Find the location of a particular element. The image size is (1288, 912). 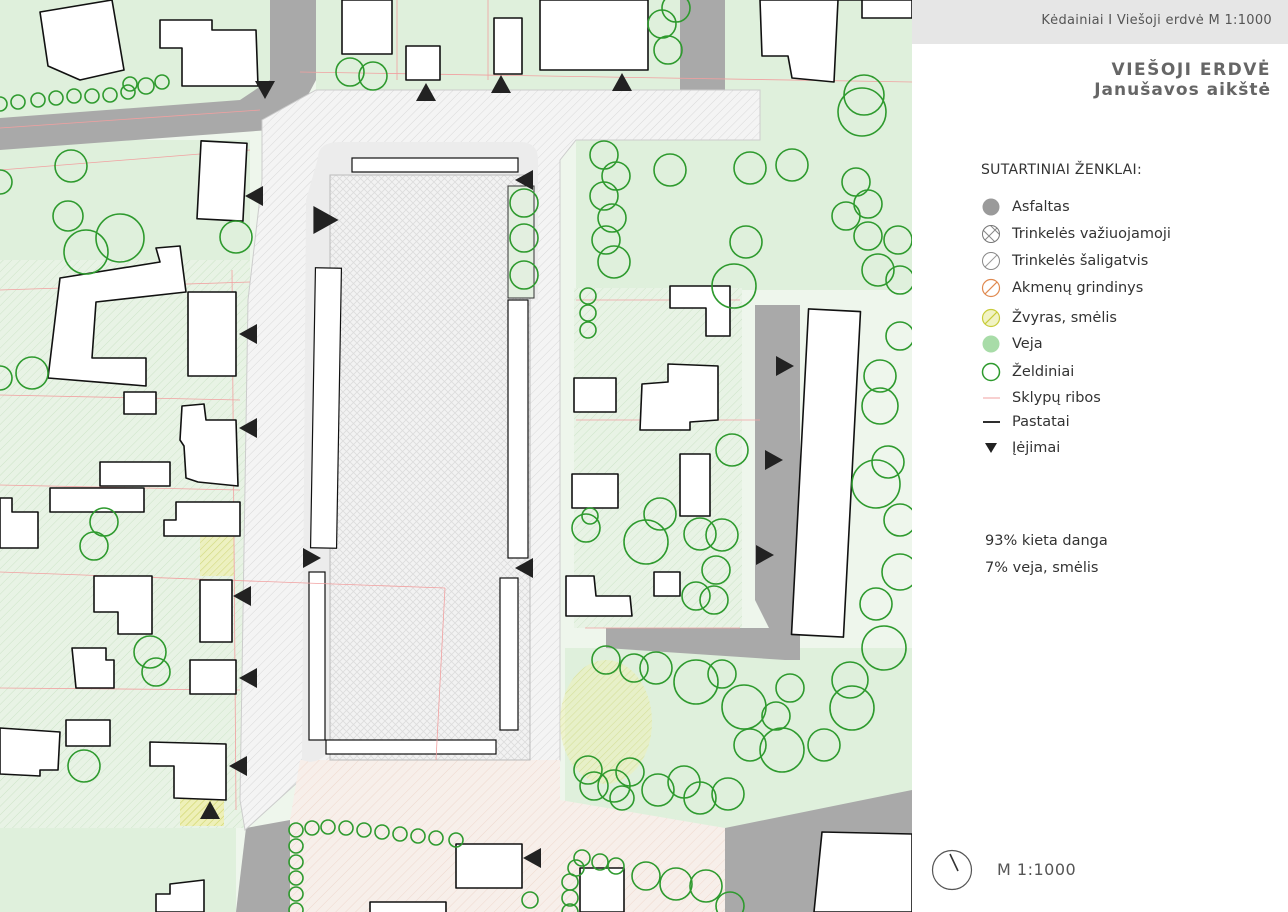

title-main: VIEŠOJI ERDVĖ is located at coordinates (1191, 70).